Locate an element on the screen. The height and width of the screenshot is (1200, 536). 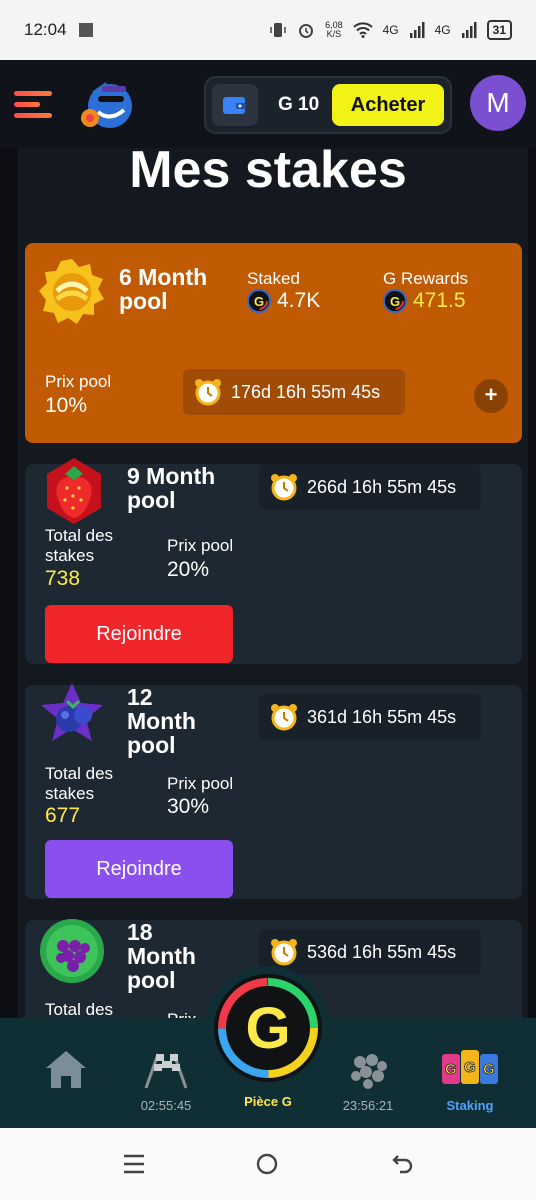
race-timer: 02:55:45 is located at coordinates (166, 1105).